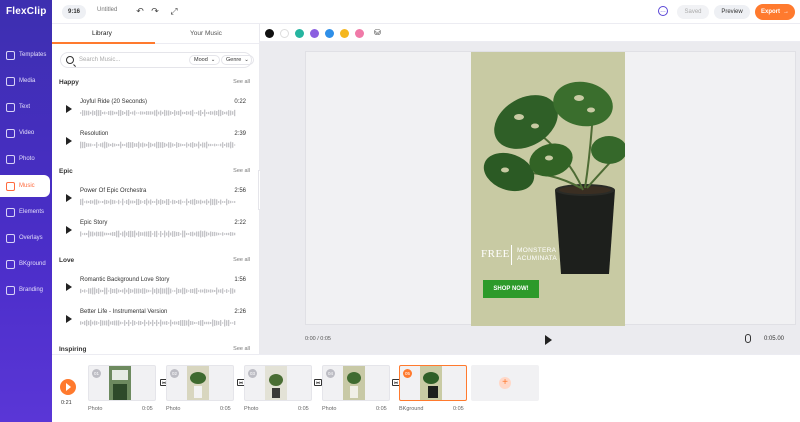 The image size is (800, 422). I want to click on aspect-ratio-button: 9:16, so click(74, 12).